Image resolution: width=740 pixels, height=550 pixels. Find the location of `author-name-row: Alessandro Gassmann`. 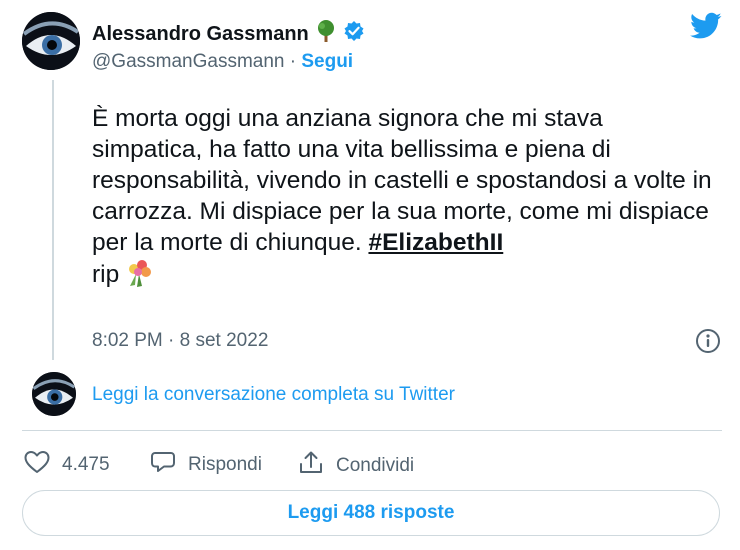

author-name-row: Alessandro Gassmann is located at coordinates (228, 34).